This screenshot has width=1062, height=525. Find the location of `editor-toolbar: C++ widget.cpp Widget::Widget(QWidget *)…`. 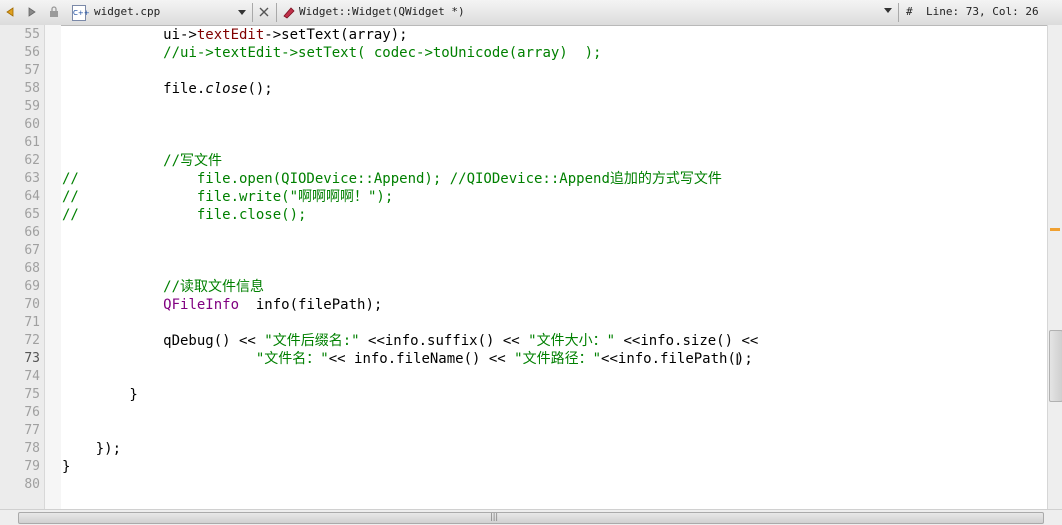

editor-toolbar: C++ widget.cpp Widget::Widget(QWidget *)… is located at coordinates (531, 13).